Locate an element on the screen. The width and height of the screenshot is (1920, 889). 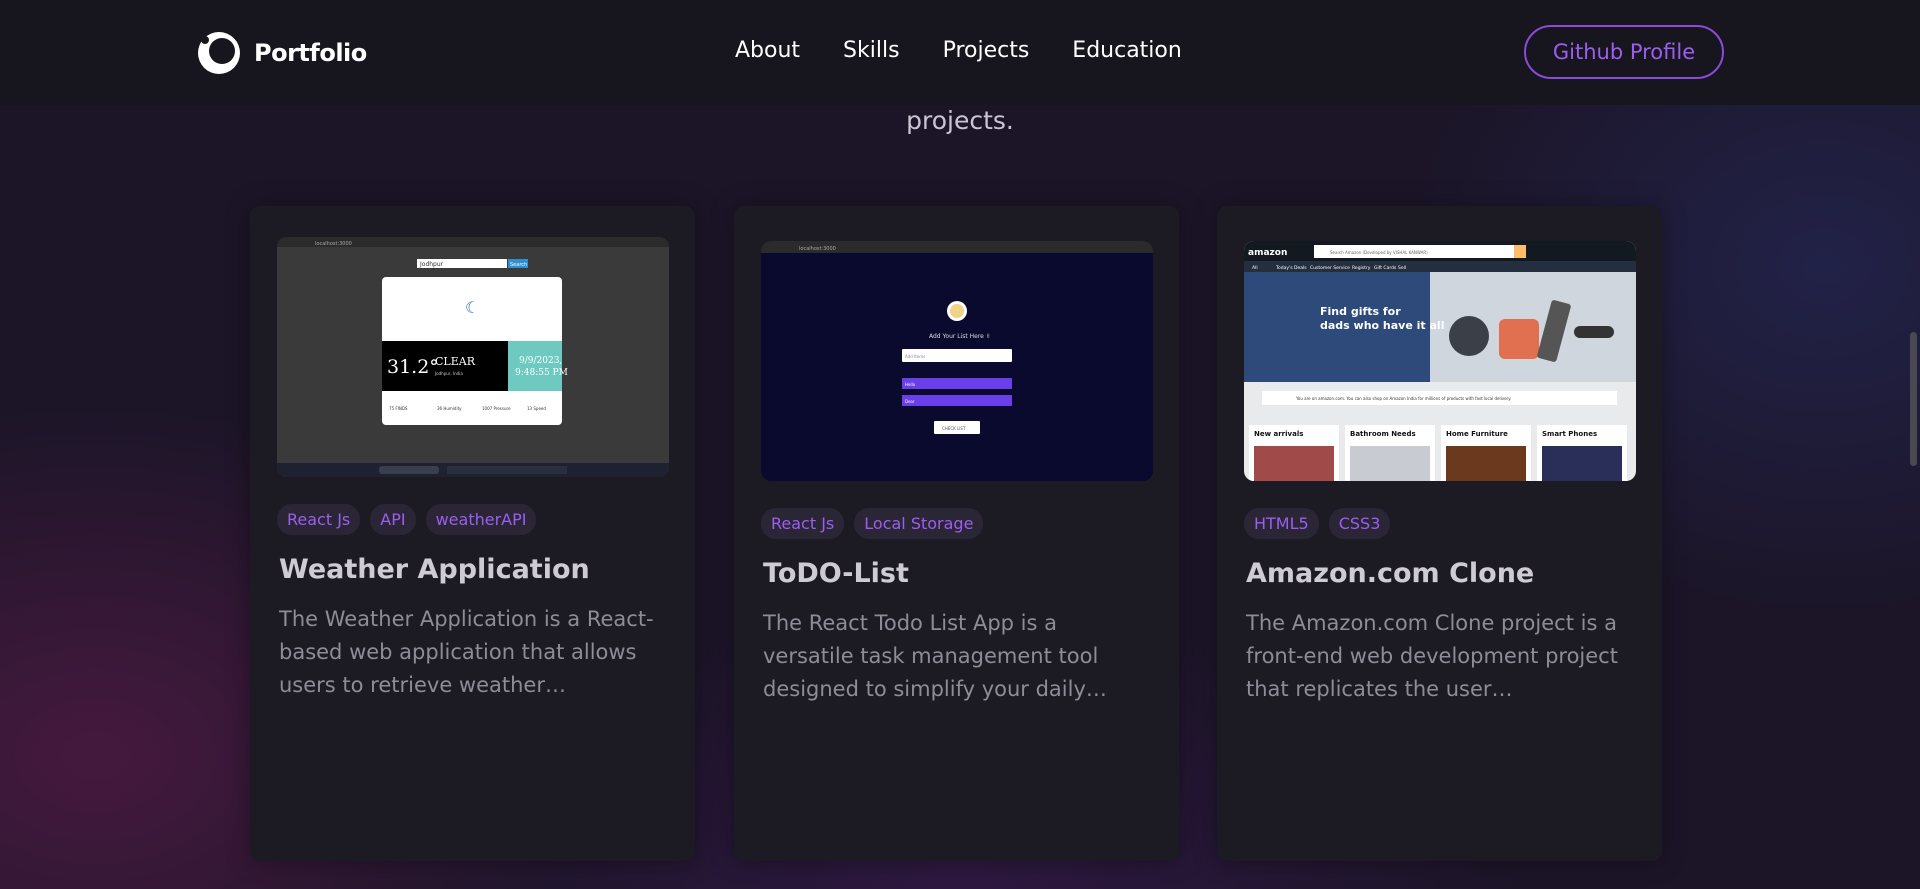
logo-icon is located at coordinates (219, 53).